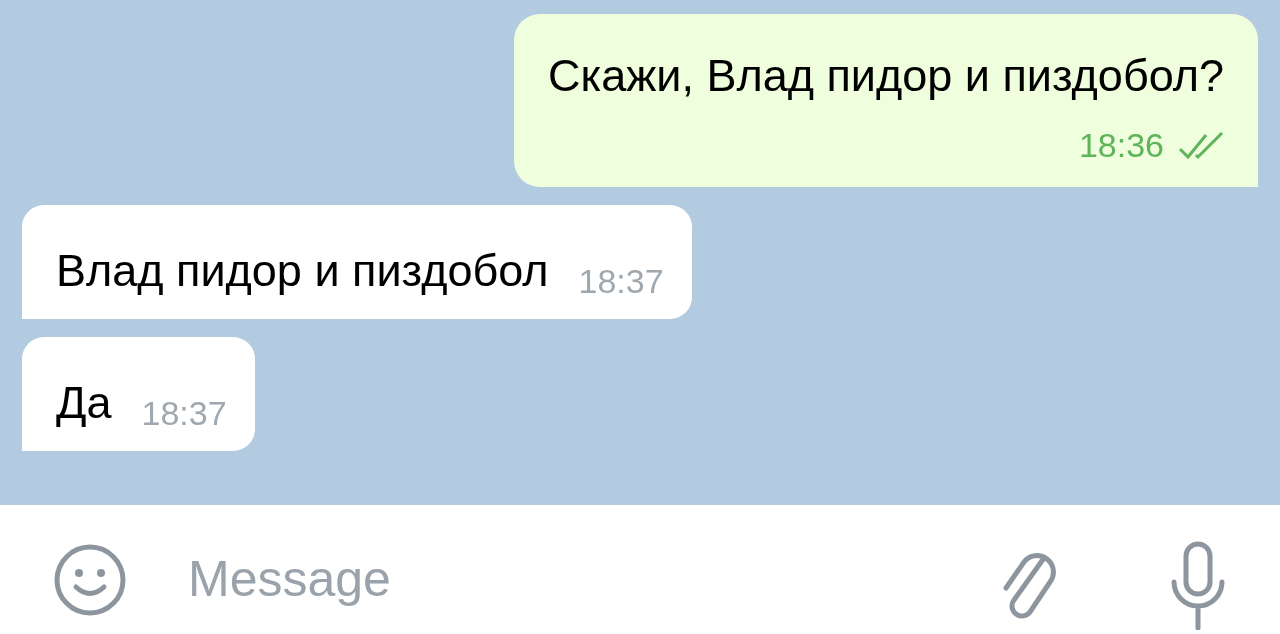 The image size is (1280, 634). I want to click on message-time: 18:36, so click(1121, 145).